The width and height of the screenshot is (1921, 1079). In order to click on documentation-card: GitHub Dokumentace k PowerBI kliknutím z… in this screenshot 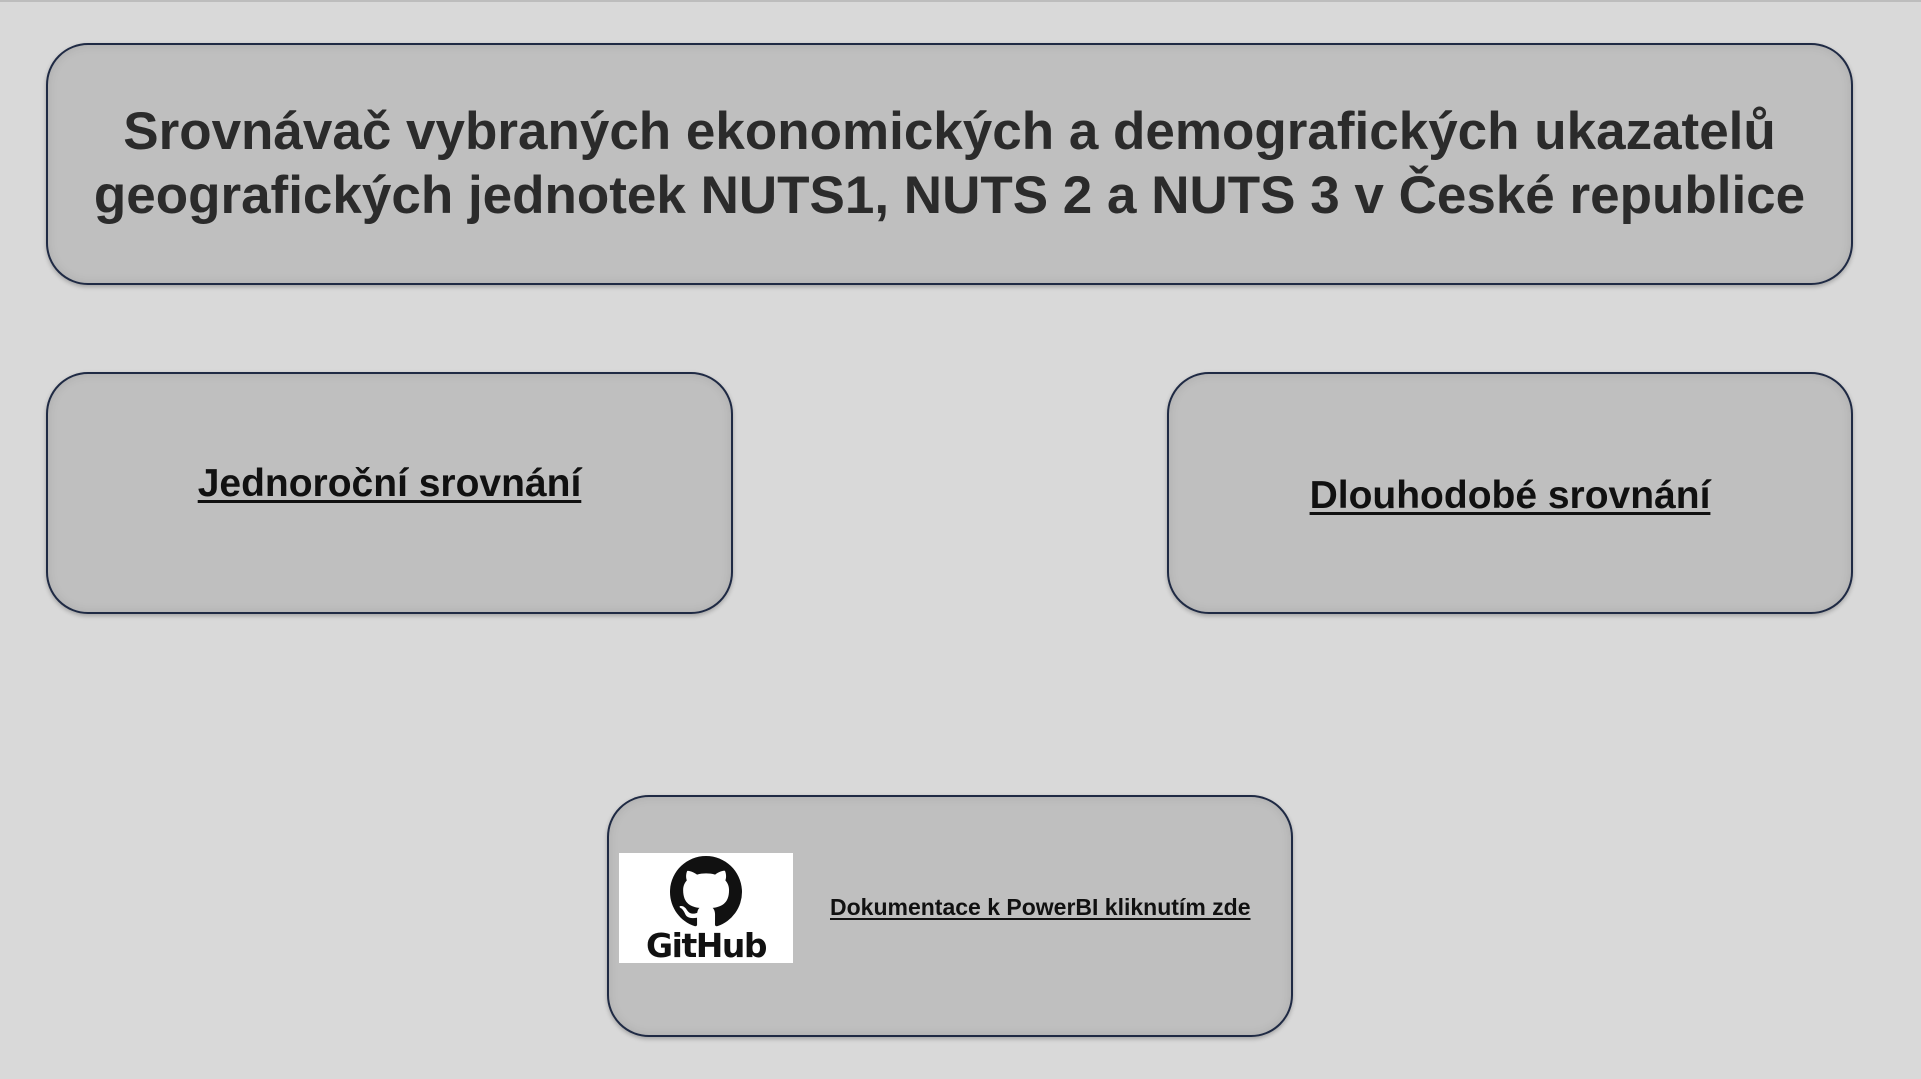, I will do `click(950, 916)`.